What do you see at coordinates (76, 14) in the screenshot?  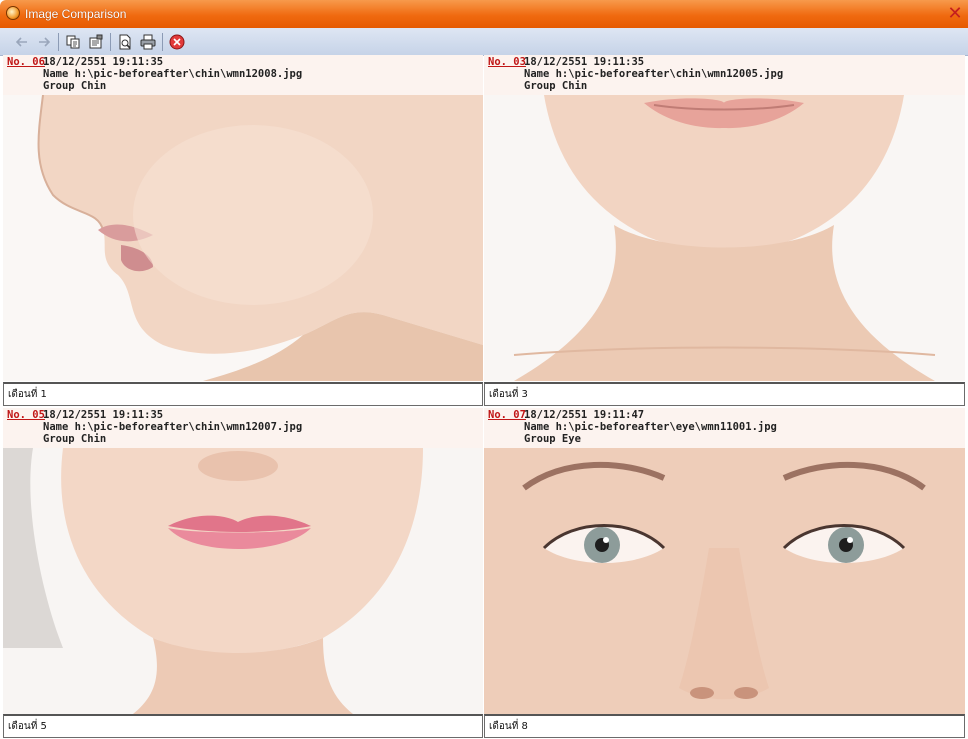 I see `window-title: Image Comparison` at bounding box center [76, 14].